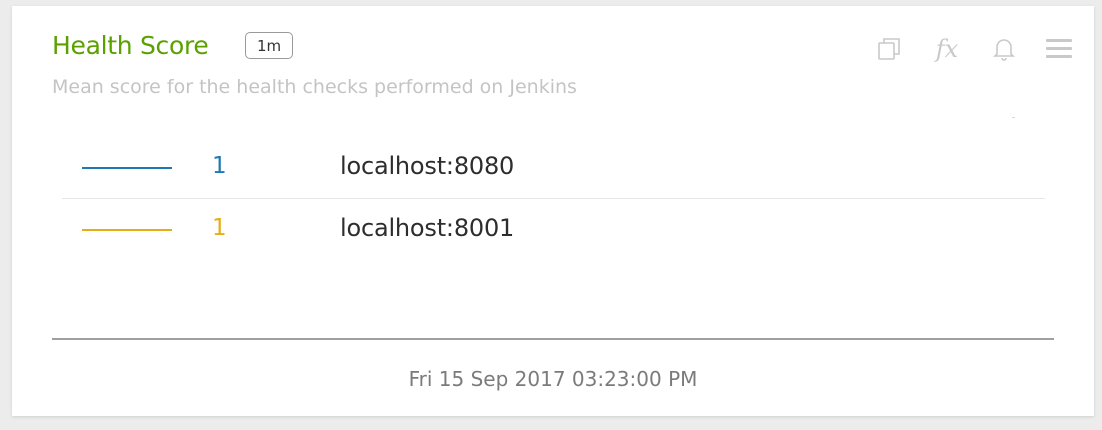 This screenshot has width=1102, height=430. I want to click on legend-divider, so click(553, 198).